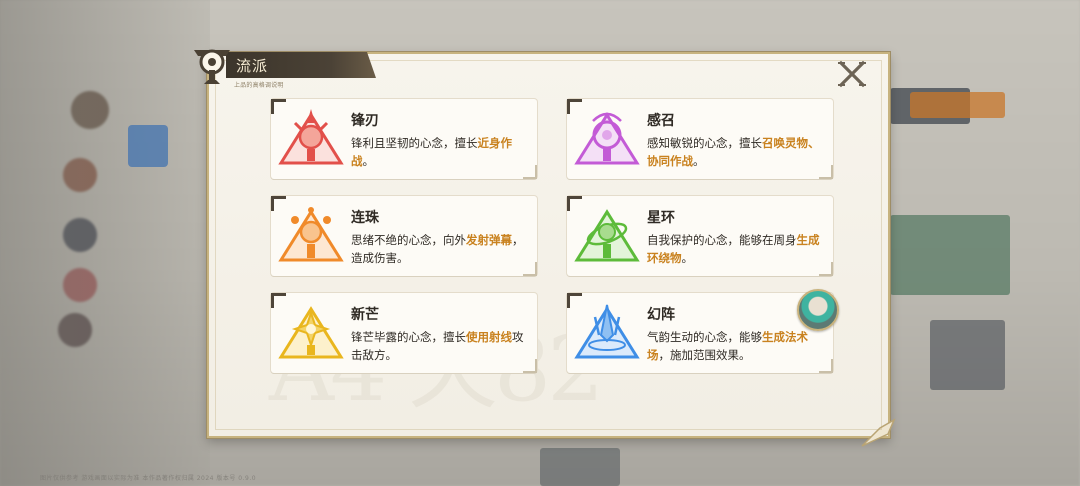 This screenshot has width=1080, height=486. Describe the element at coordinates (737, 346) in the screenshot. I see `school-description: 气韵生动的心念，能够生成法术场，施加范围效果。` at that location.